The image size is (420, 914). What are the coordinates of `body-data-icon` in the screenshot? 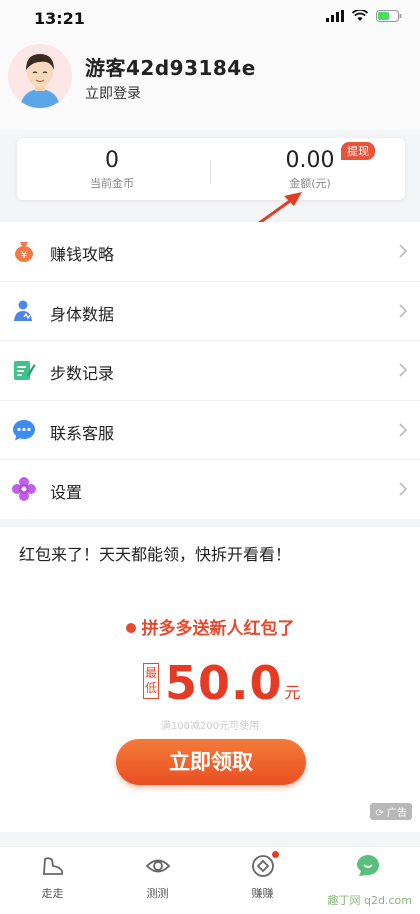 It's located at (23, 310).